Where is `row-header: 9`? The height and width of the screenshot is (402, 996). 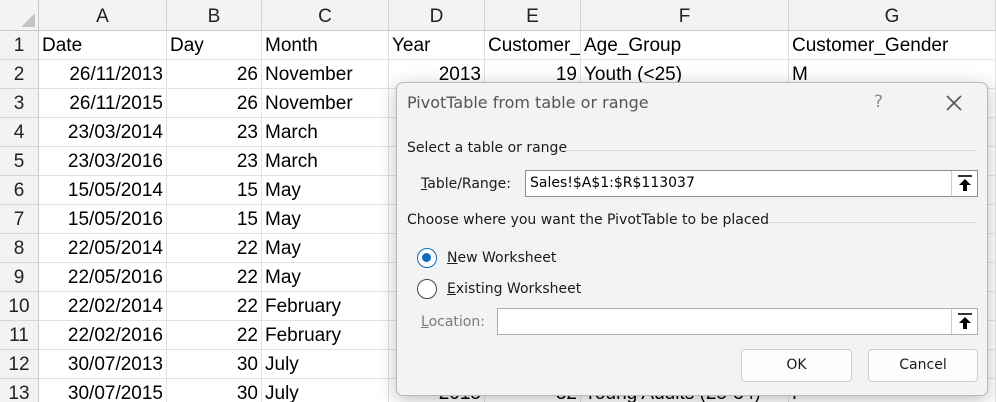 row-header: 9 is located at coordinates (19, 277).